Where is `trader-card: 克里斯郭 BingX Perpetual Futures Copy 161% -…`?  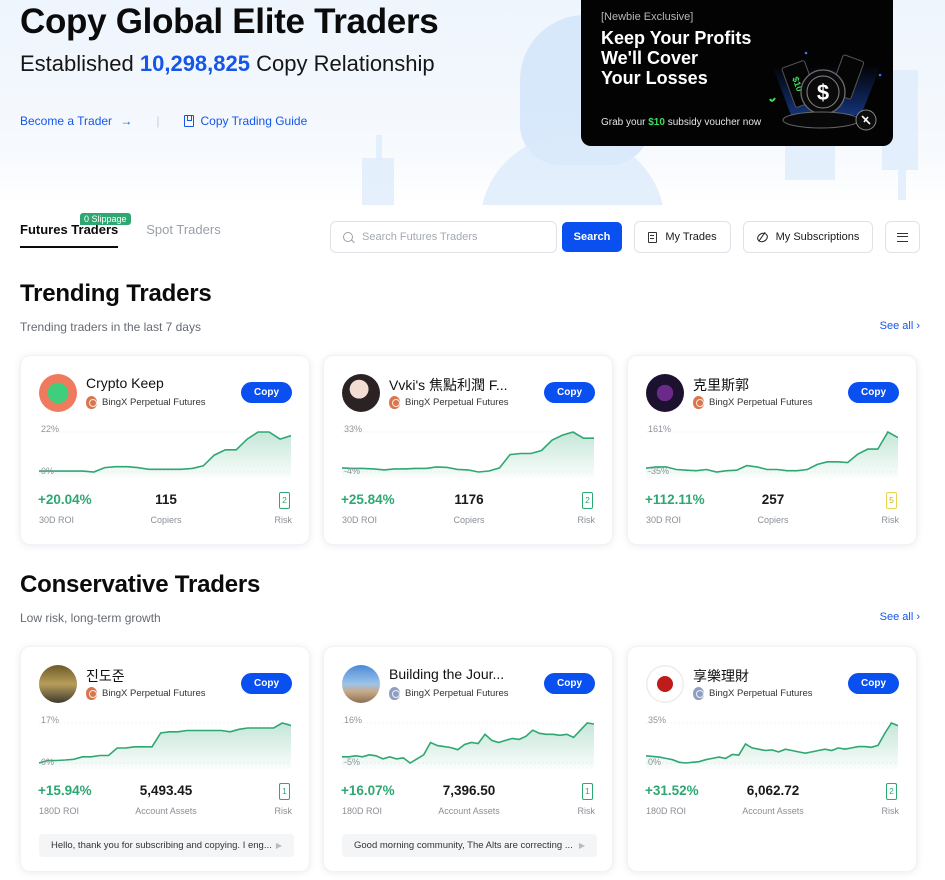 trader-card: 克里斯郭 BingX Perpetual Futures Copy 161% -… is located at coordinates (772, 450).